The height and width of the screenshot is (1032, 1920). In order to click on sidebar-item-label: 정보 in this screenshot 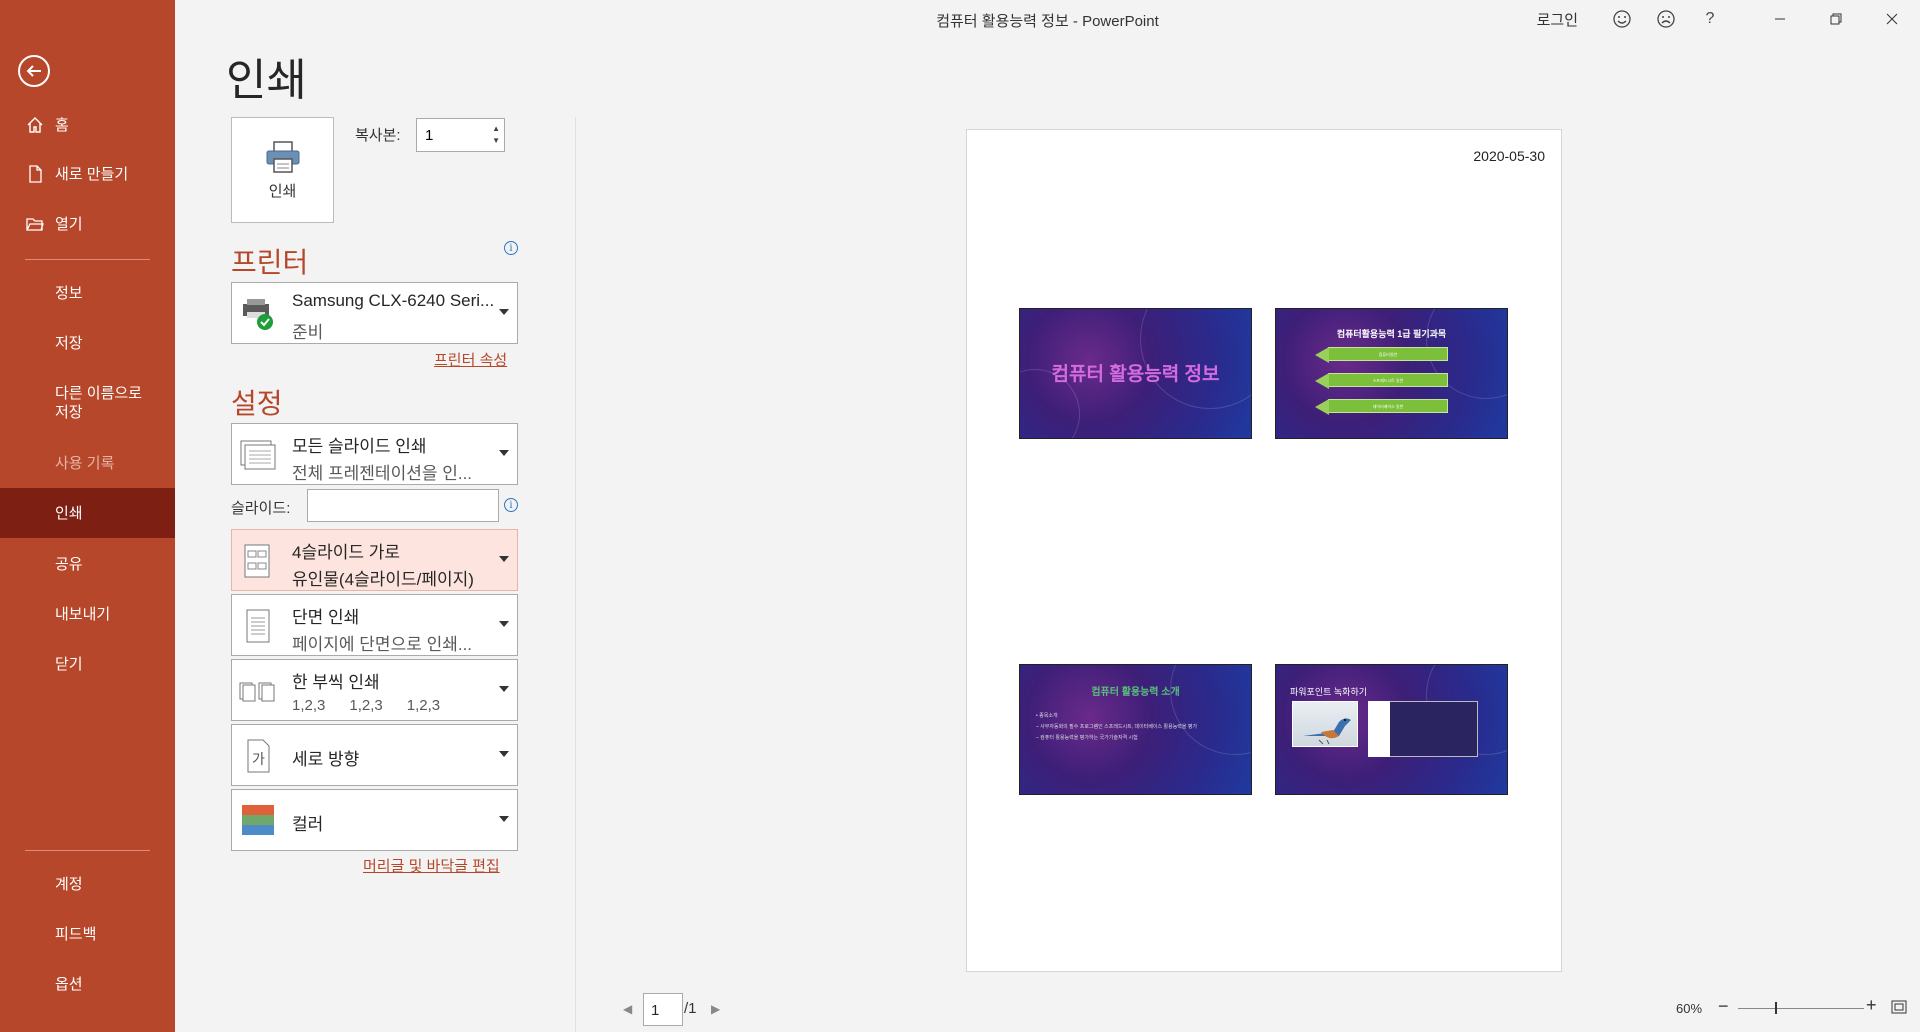, I will do `click(69, 293)`.